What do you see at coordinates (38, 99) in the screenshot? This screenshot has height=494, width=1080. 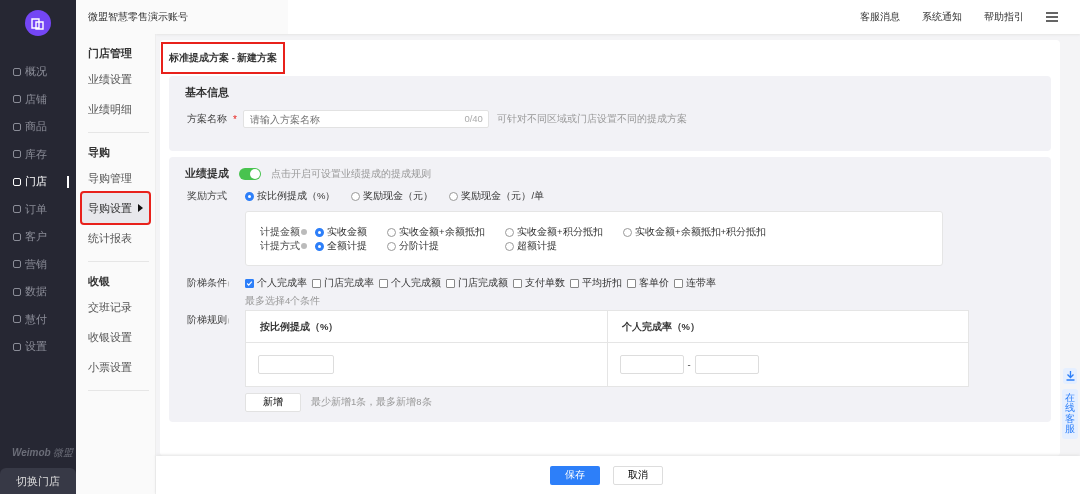 I see `nav-item: 店铺` at bounding box center [38, 99].